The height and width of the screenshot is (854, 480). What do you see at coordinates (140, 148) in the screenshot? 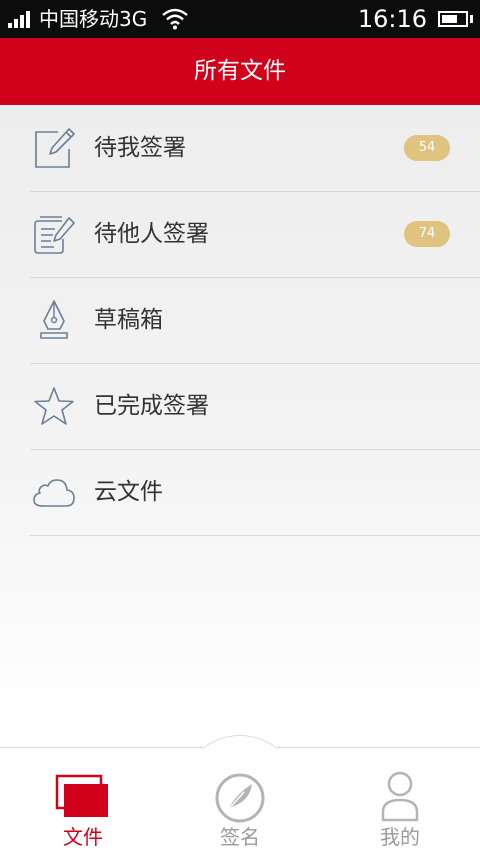
I see `menu-label: 待我签署` at bounding box center [140, 148].